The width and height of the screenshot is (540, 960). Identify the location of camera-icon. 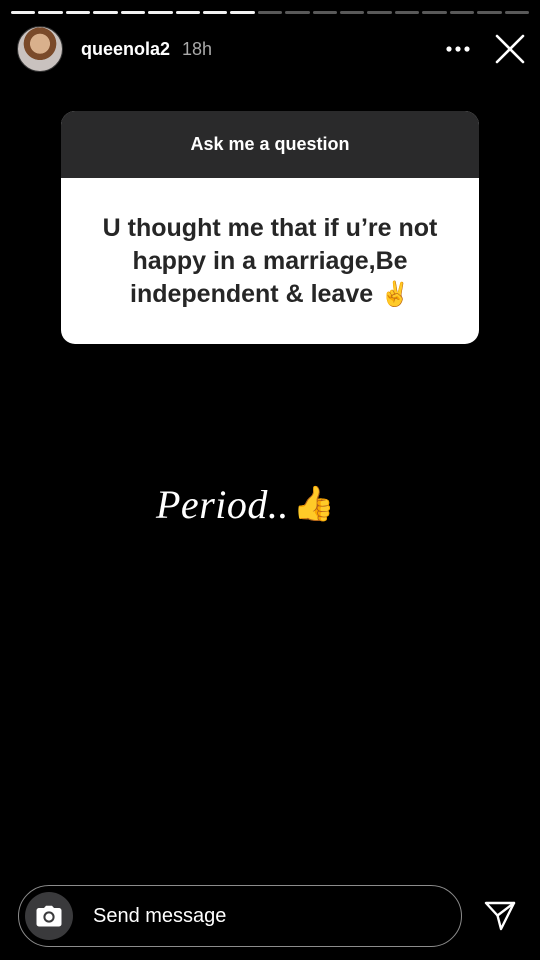
(49, 916).